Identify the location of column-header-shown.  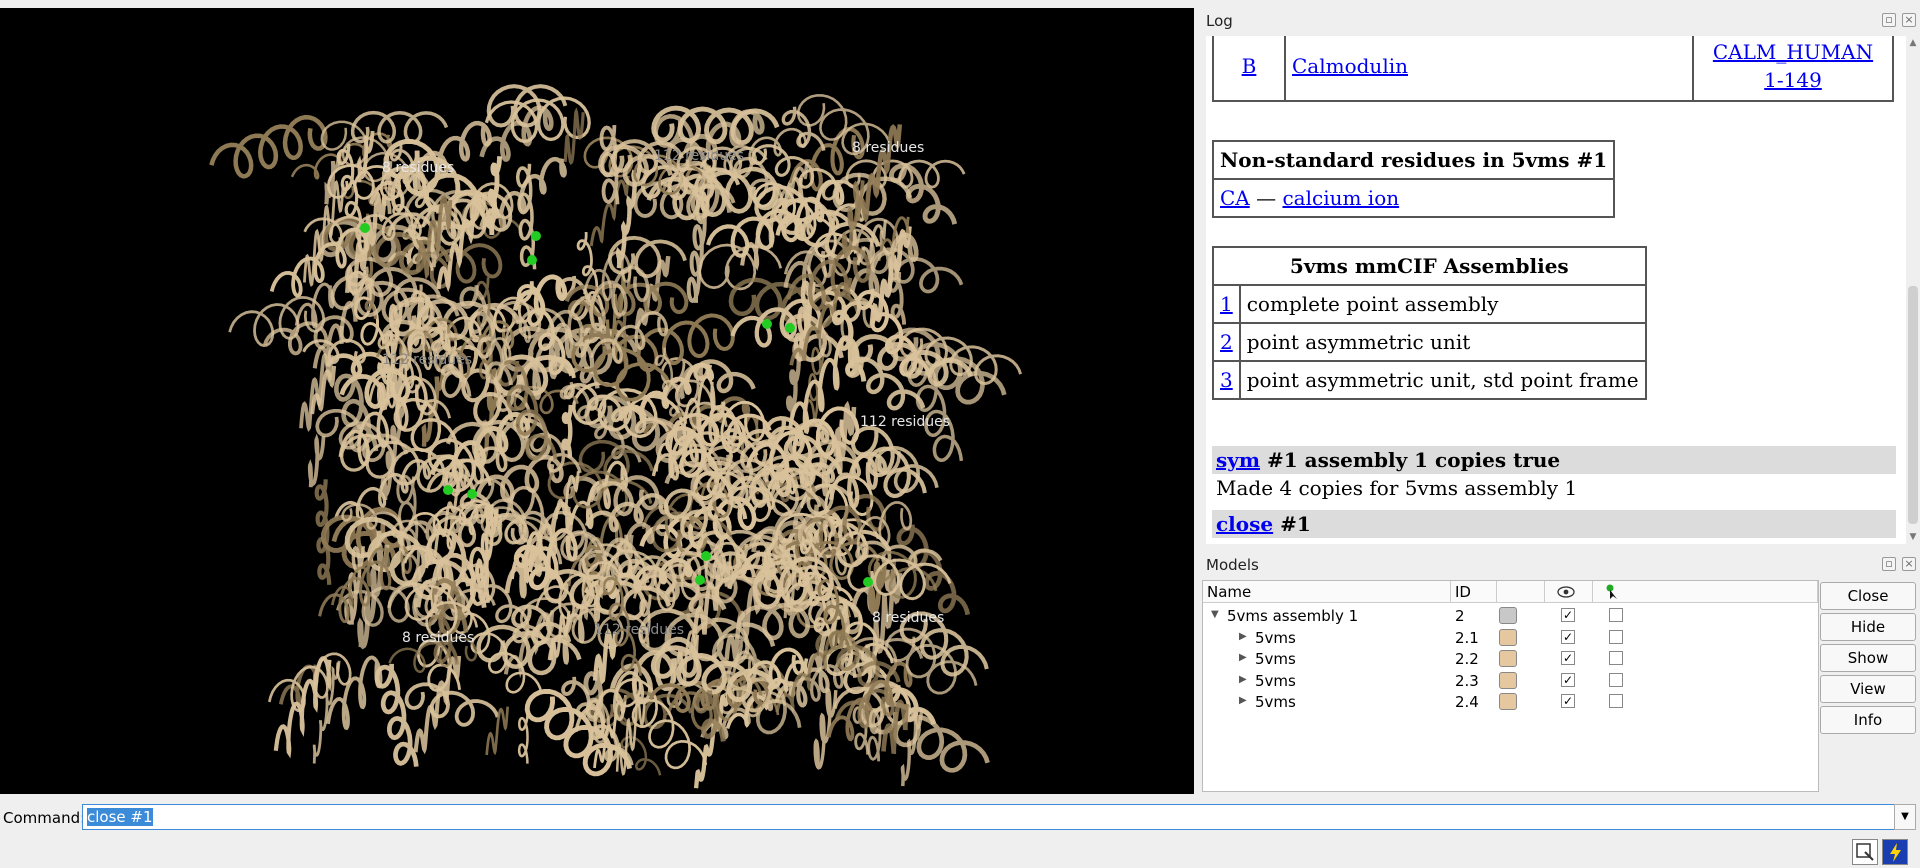
(1569, 592).